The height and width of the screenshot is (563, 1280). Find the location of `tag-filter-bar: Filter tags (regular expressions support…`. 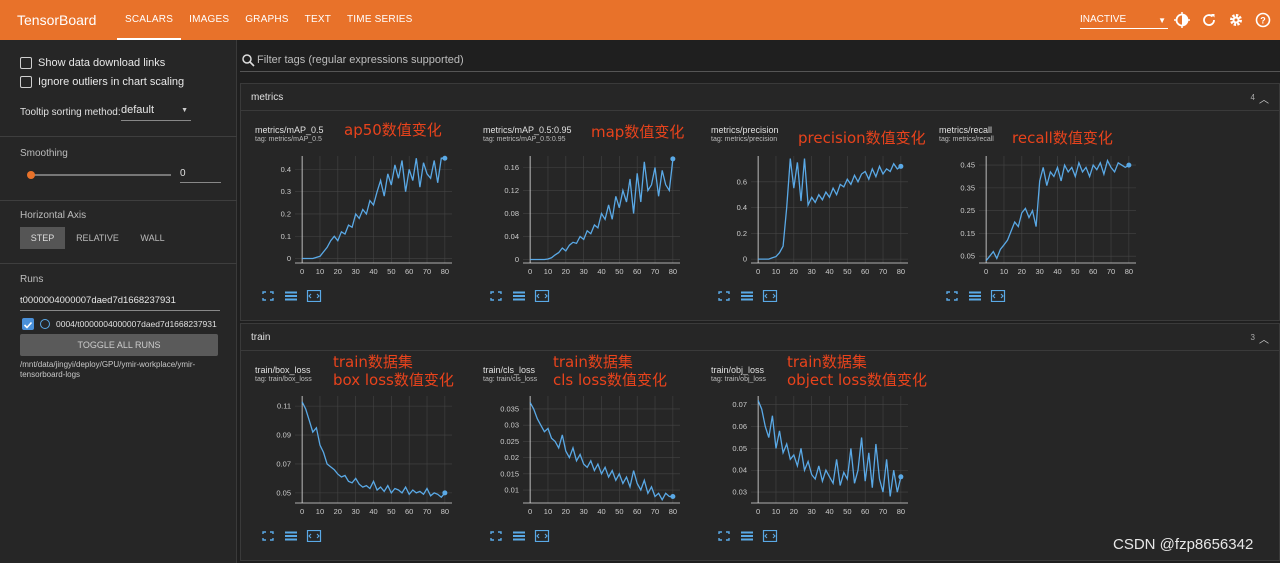

tag-filter-bar: Filter tags (regular expressions support… is located at coordinates (760, 61).